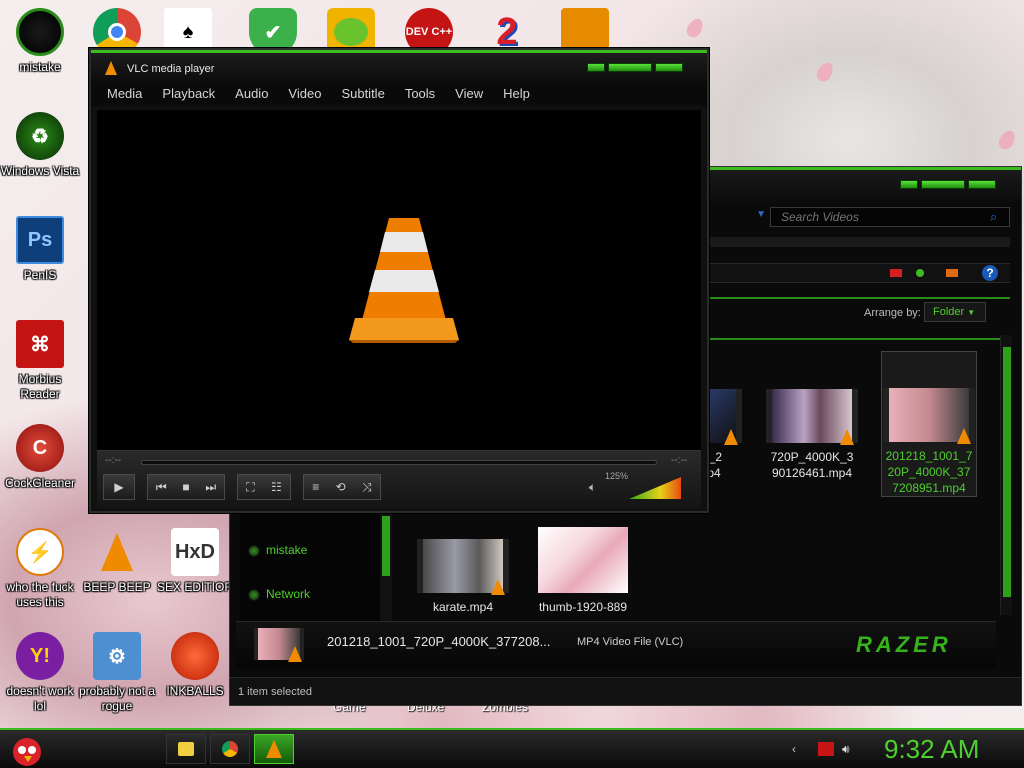  Describe the element at coordinates (655, 488) in the screenshot. I see `volume-slider` at that location.